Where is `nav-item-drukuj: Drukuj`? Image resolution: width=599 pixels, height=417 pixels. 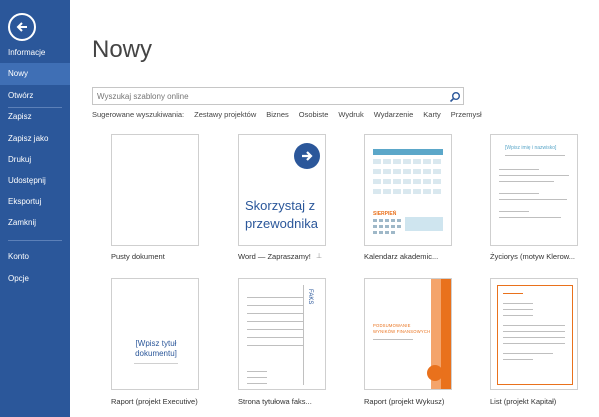
nav-item-drukuj: Drukuj is located at coordinates (35, 160).